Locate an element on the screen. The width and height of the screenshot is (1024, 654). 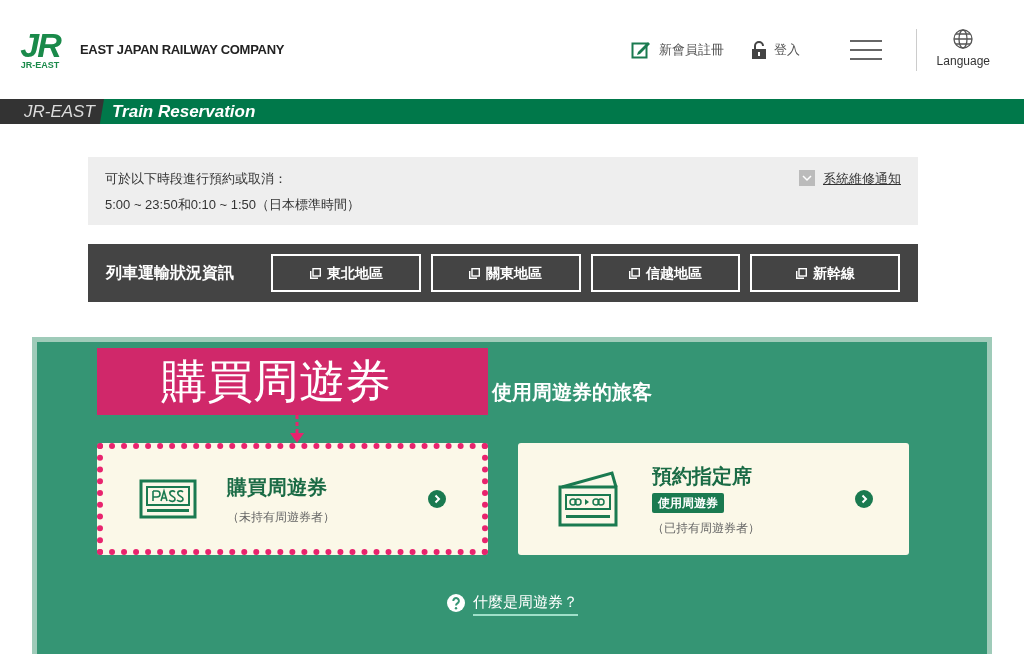
help-link: 什麼是周遊券？ is located at coordinates (512, 603).